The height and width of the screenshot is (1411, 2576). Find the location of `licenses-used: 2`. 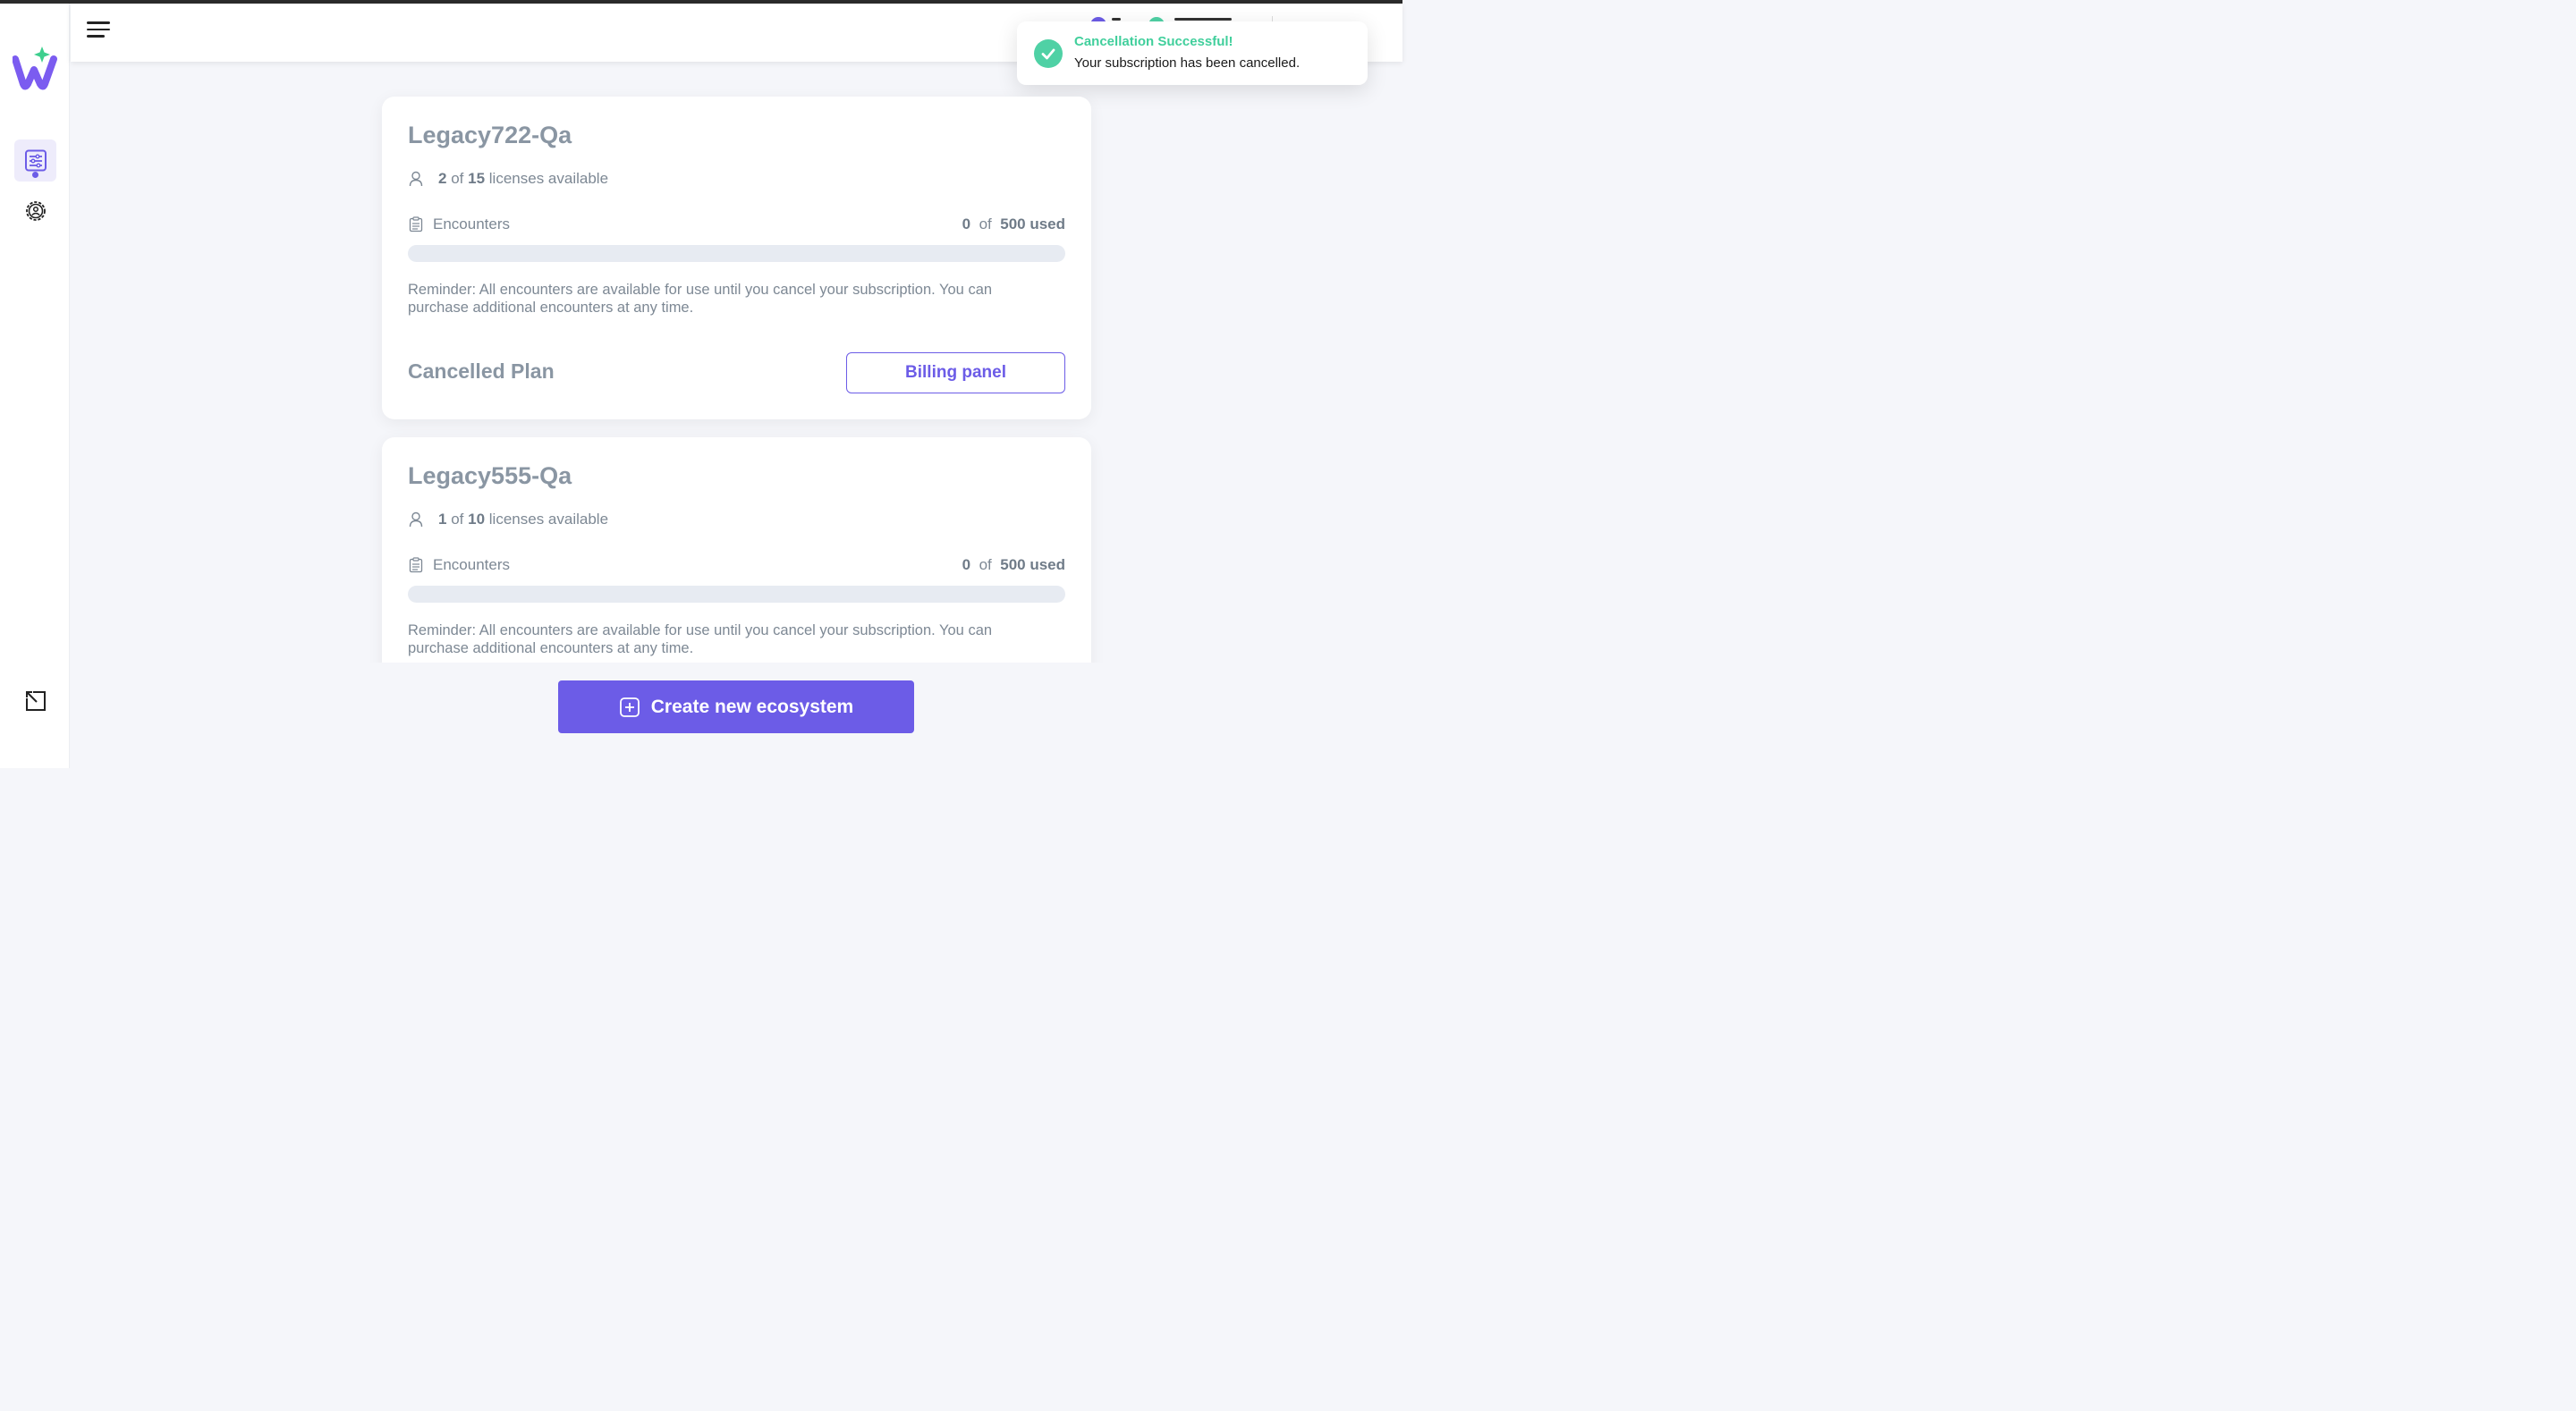

licenses-used: 2 is located at coordinates (442, 178).